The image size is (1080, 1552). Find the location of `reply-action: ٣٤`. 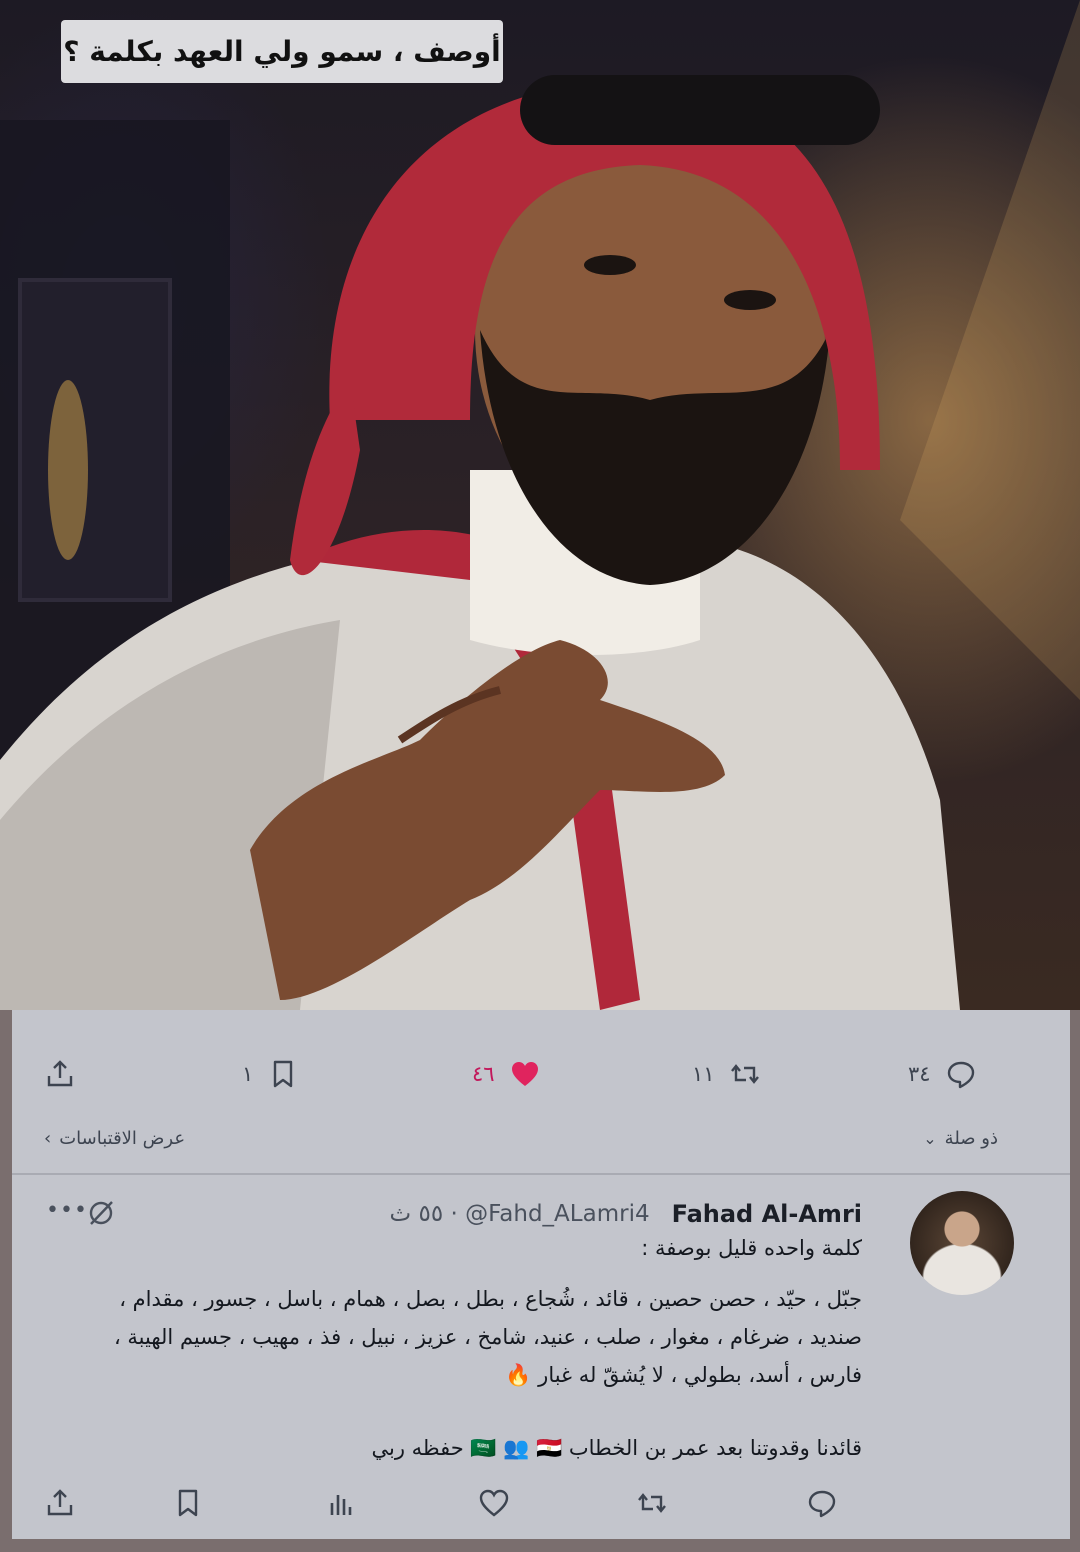

reply-action: ٣٤ is located at coordinates (942, 1074).